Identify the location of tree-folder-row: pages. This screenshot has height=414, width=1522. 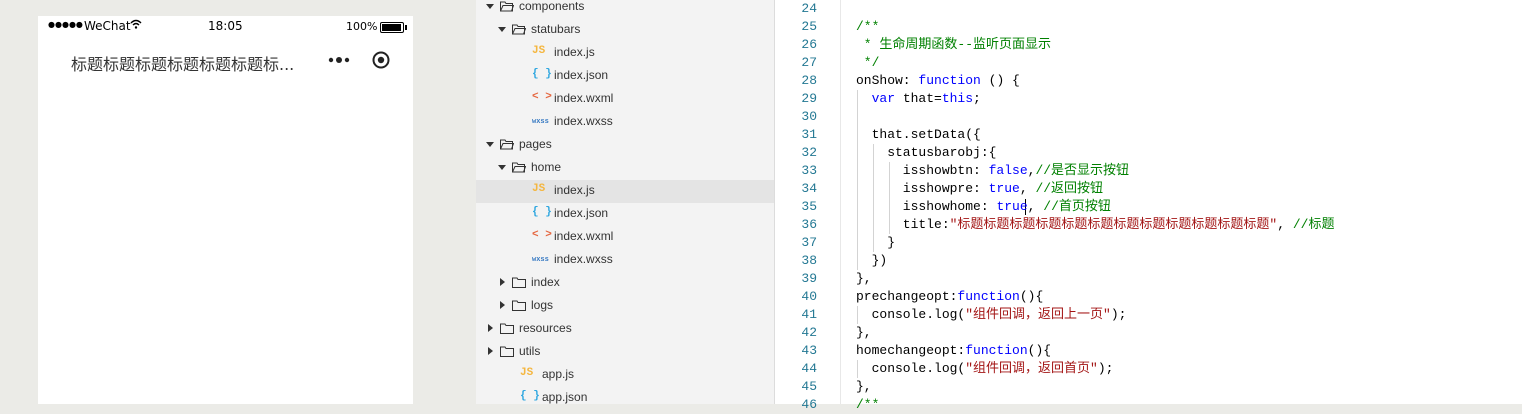
(625, 145).